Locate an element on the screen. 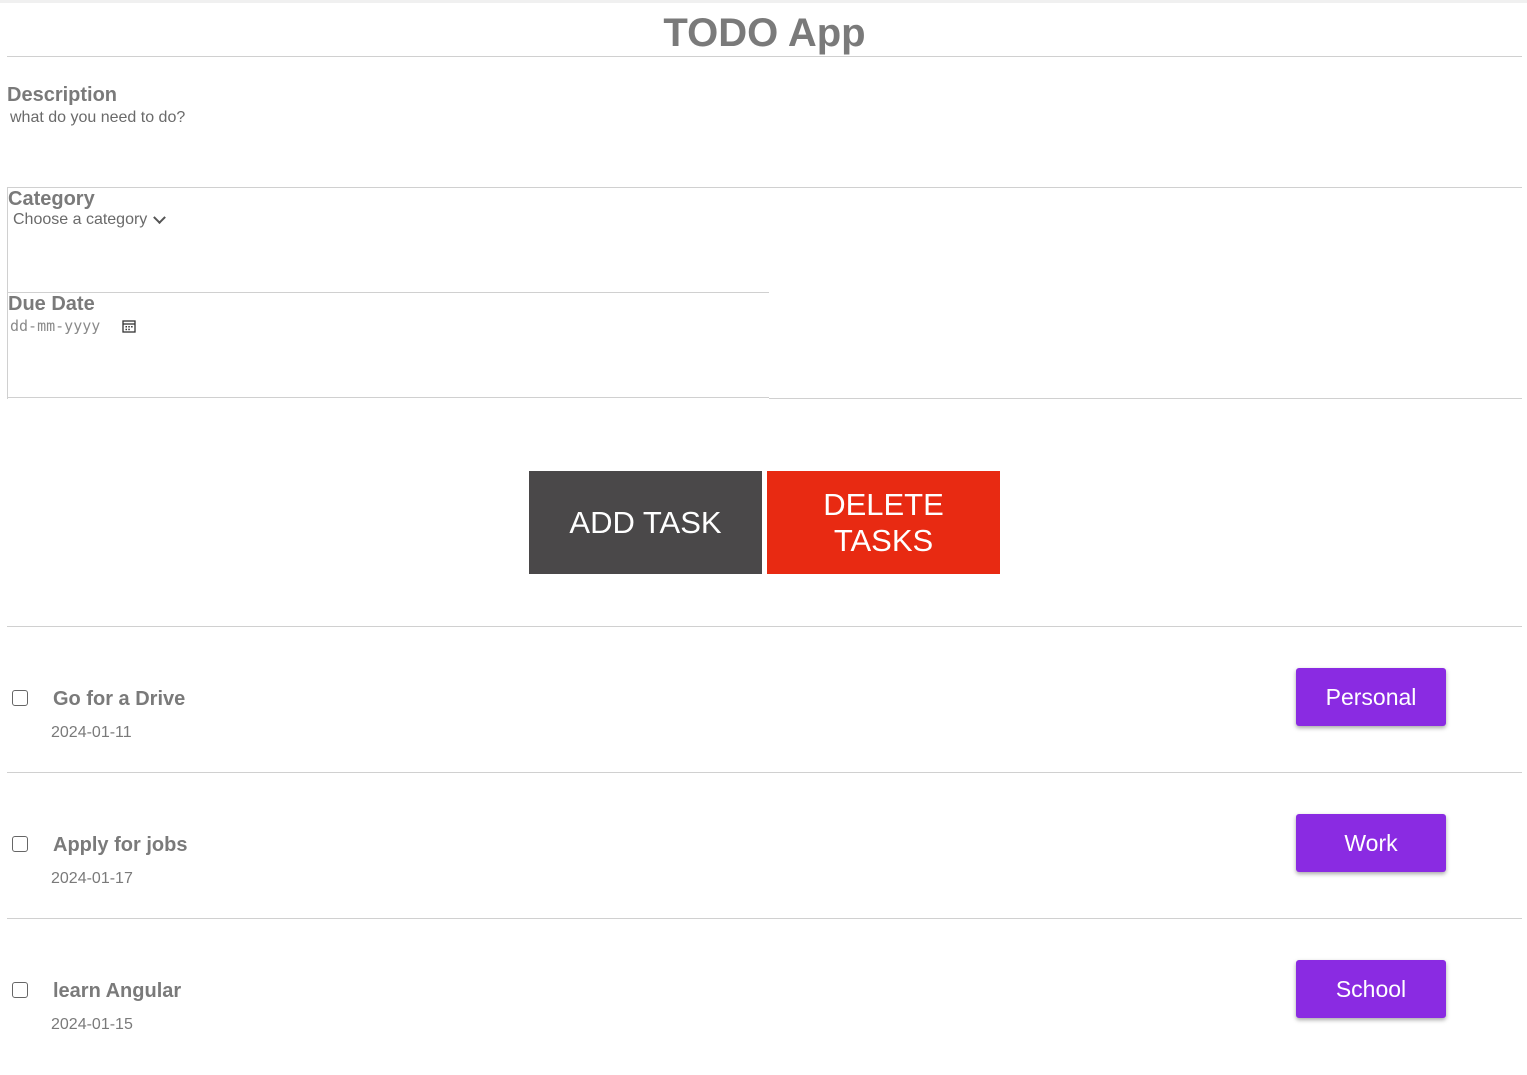 Image resolution: width=1527 pixels, height=1075 pixels. task-category-badge: Personal is located at coordinates (1371, 697).